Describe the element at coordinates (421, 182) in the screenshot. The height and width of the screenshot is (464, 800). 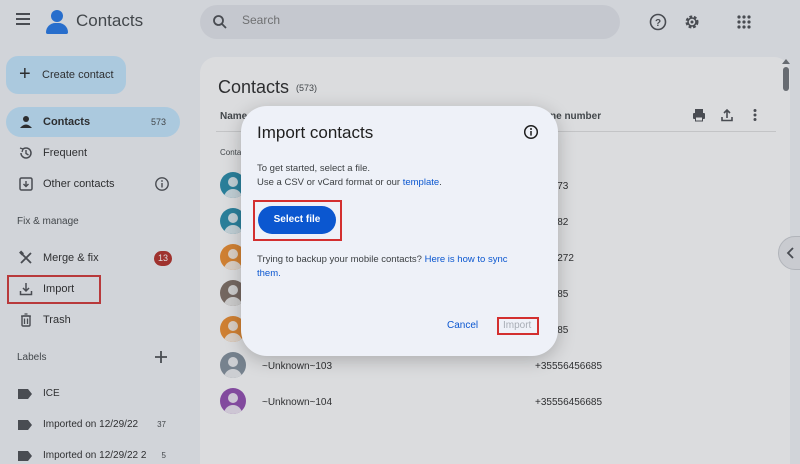
I see `template-link: template` at that location.